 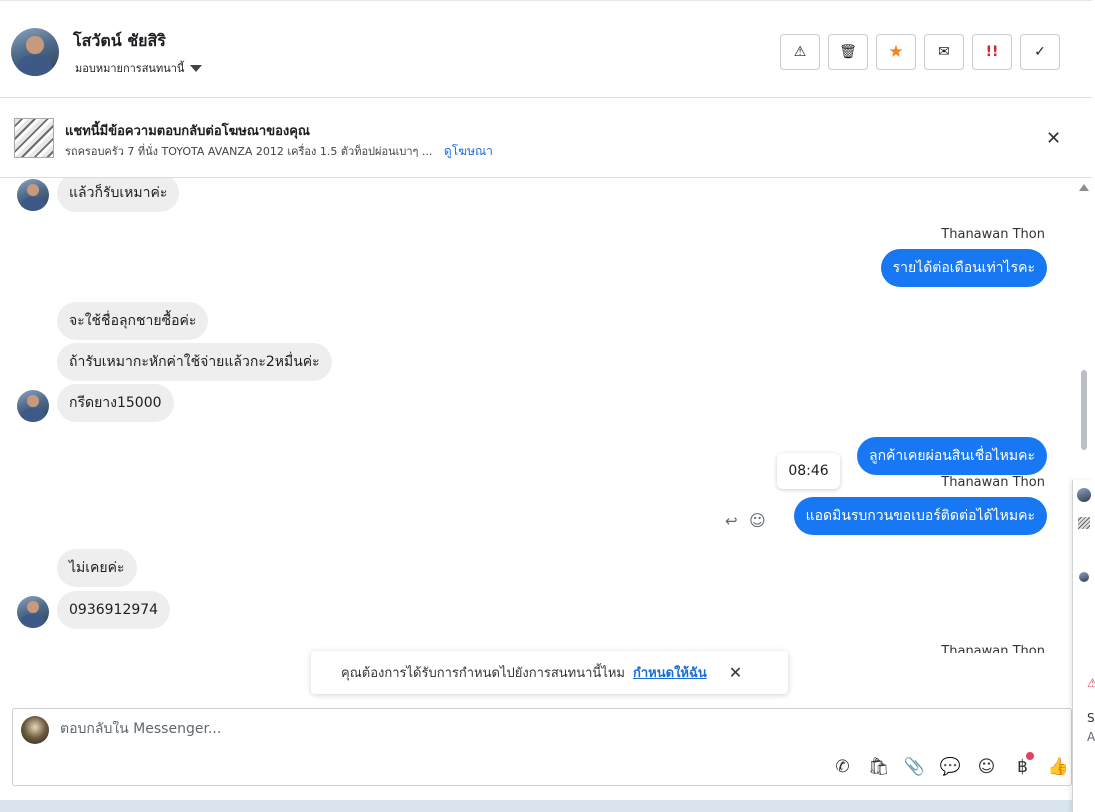 What do you see at coordinates (842, 766) in the screenshot?
I see `call-icon: ✆` at bounding box center [842, 766].